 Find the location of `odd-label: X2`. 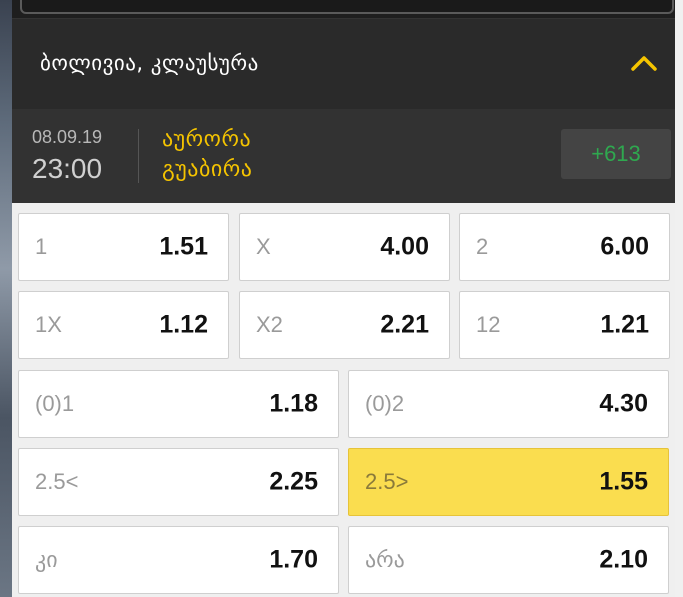

odd-label: X2 is located at coordinates (269, 324).